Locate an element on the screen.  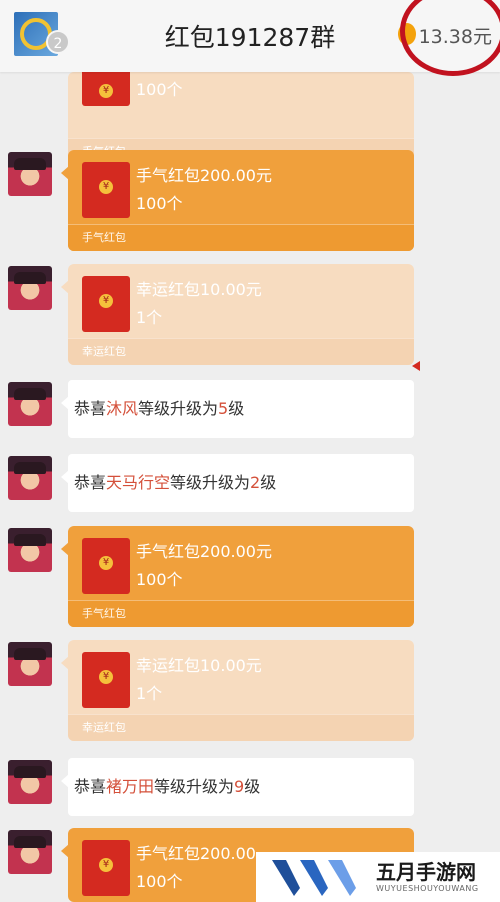
message-username: 沐风 is located at coordinates (122, 408).